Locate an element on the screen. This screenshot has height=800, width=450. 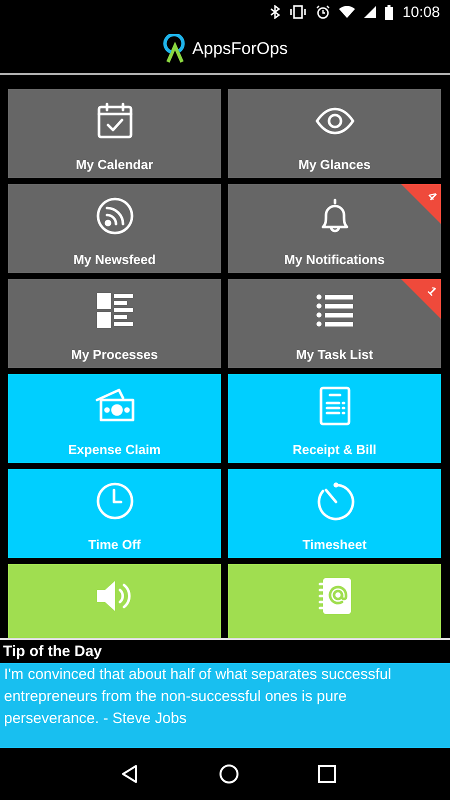
app-tile: My Notifications 4 is located at coordinates (334, 228).